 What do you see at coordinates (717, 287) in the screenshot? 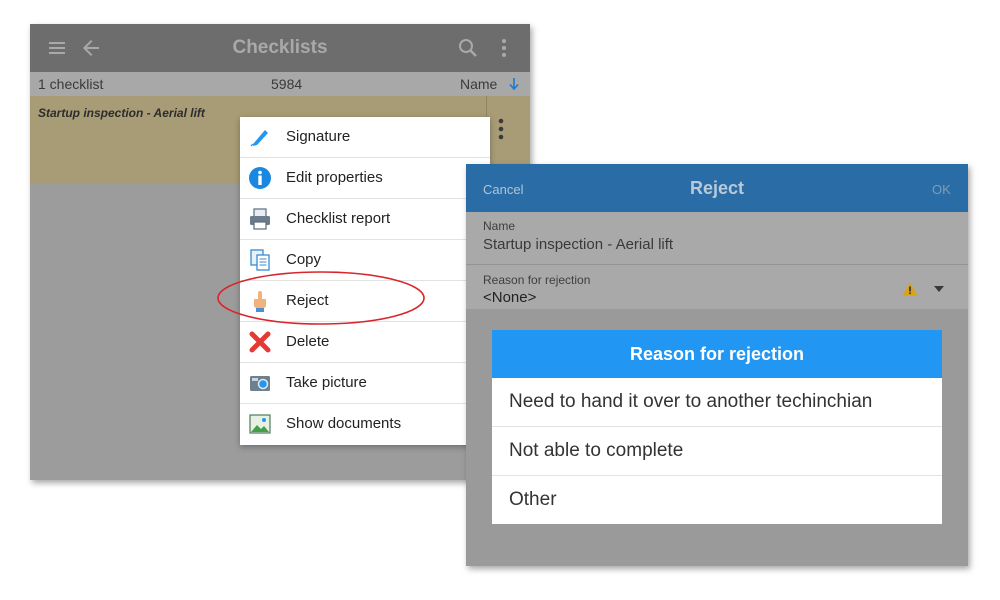
I see `reason-field: Reason for rejection <None>` at bounding box center [717, 287].